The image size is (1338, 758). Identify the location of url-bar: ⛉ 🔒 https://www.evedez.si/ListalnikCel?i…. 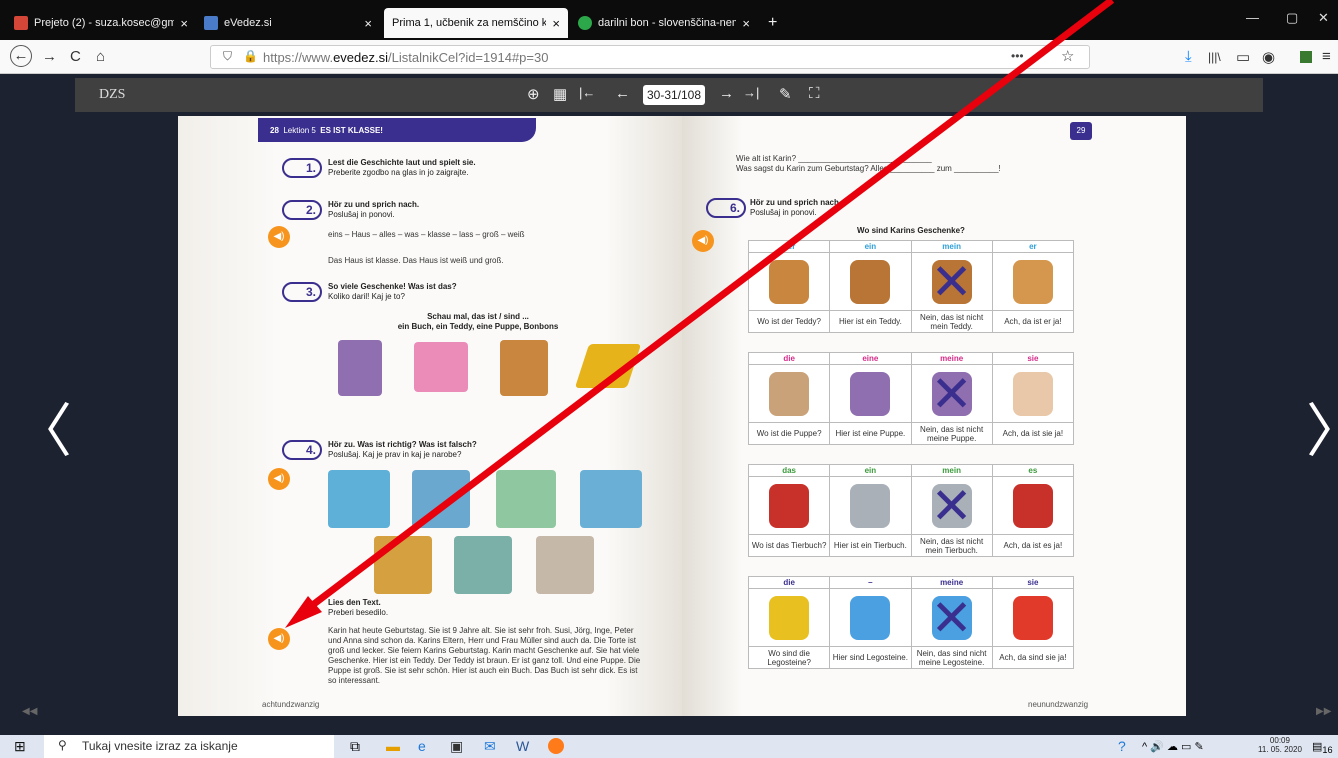
(650, 57).